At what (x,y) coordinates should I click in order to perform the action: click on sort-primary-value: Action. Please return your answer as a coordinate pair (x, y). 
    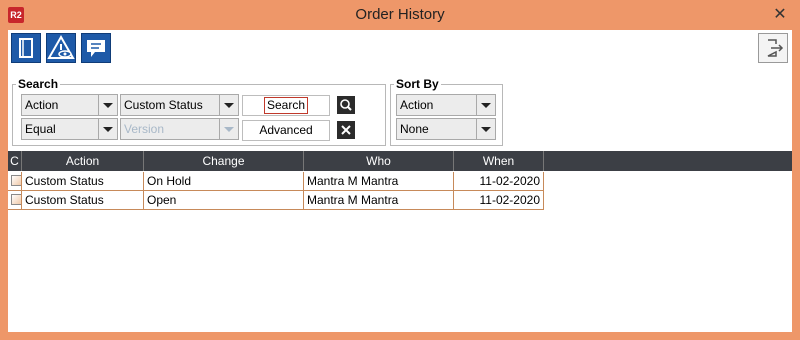
    Looking at the image, I should click on (417, 105).